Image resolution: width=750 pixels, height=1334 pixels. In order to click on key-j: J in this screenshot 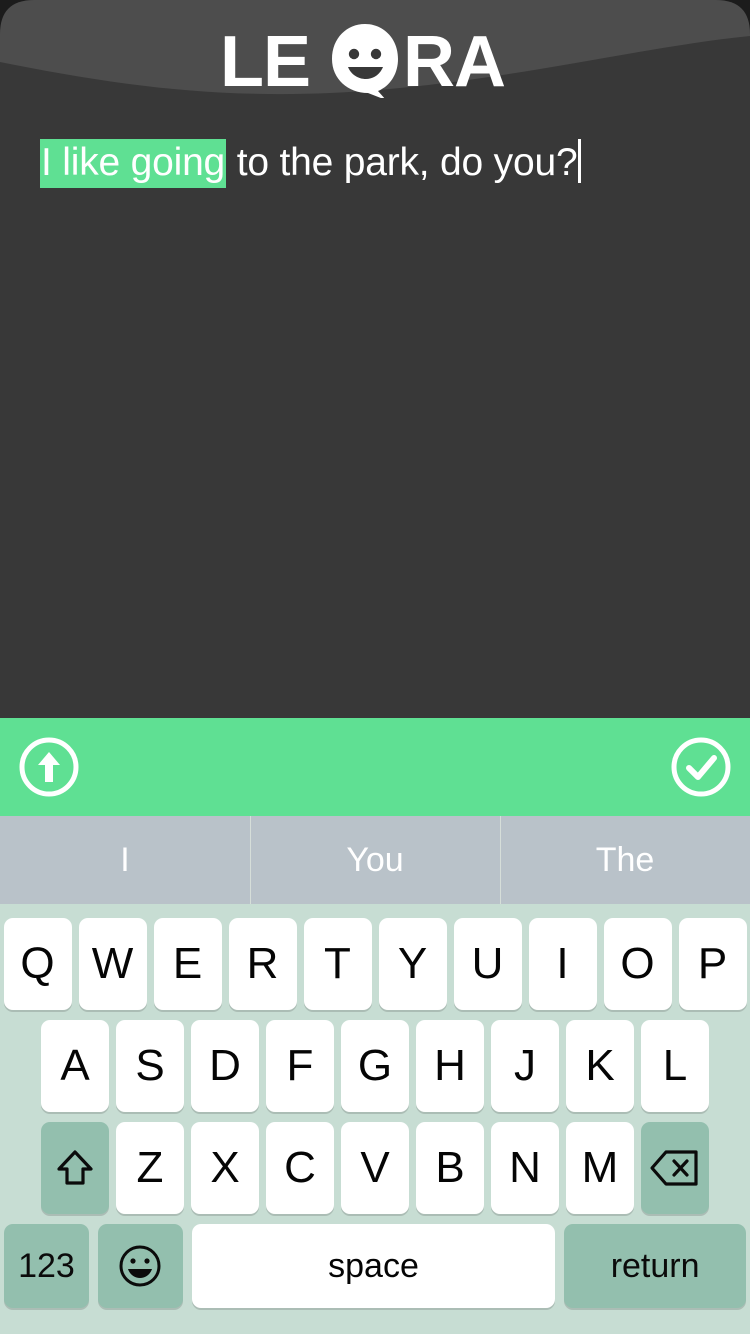, I will do `click(525, 1066)`.